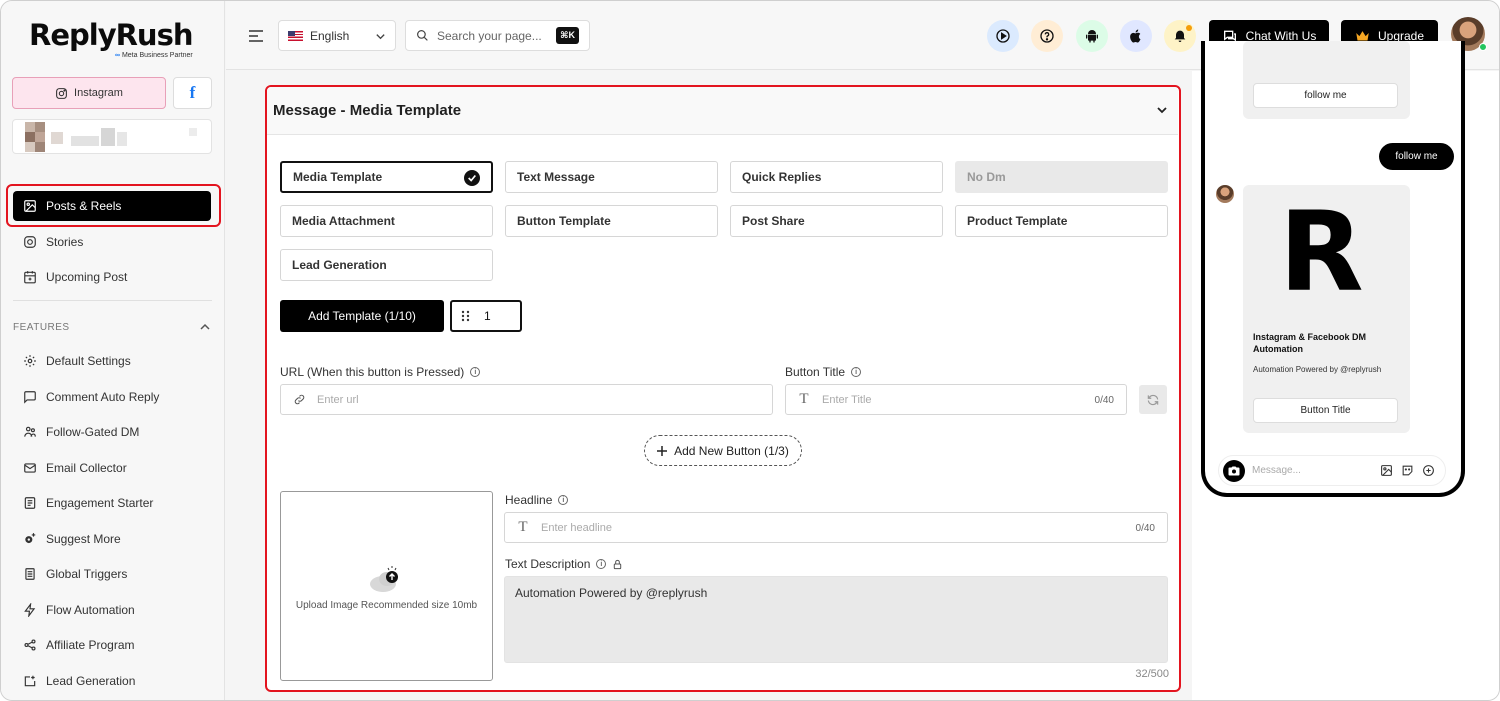  I want to click on search-icon, so click(422, 35).